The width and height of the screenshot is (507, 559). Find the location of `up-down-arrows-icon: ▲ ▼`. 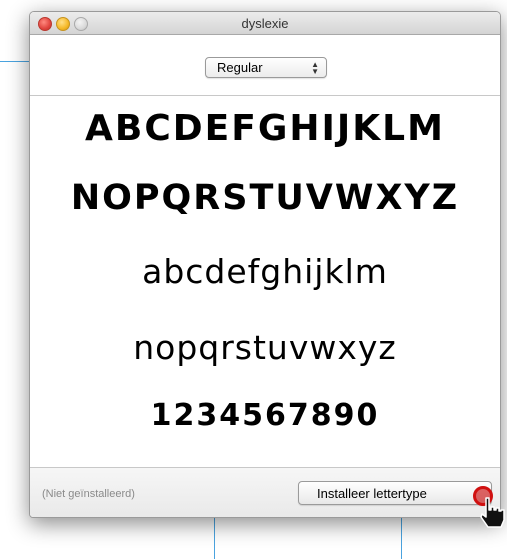

up-down-arrows-icon: ▲ ▼ is located at coordinates (315, 68).